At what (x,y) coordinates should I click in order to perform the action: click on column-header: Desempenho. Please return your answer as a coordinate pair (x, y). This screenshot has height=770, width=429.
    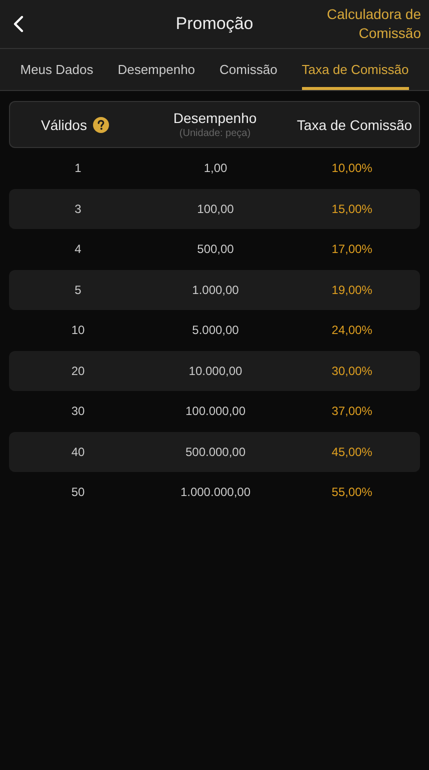
    Looking at the image, I should click on (215, 118).